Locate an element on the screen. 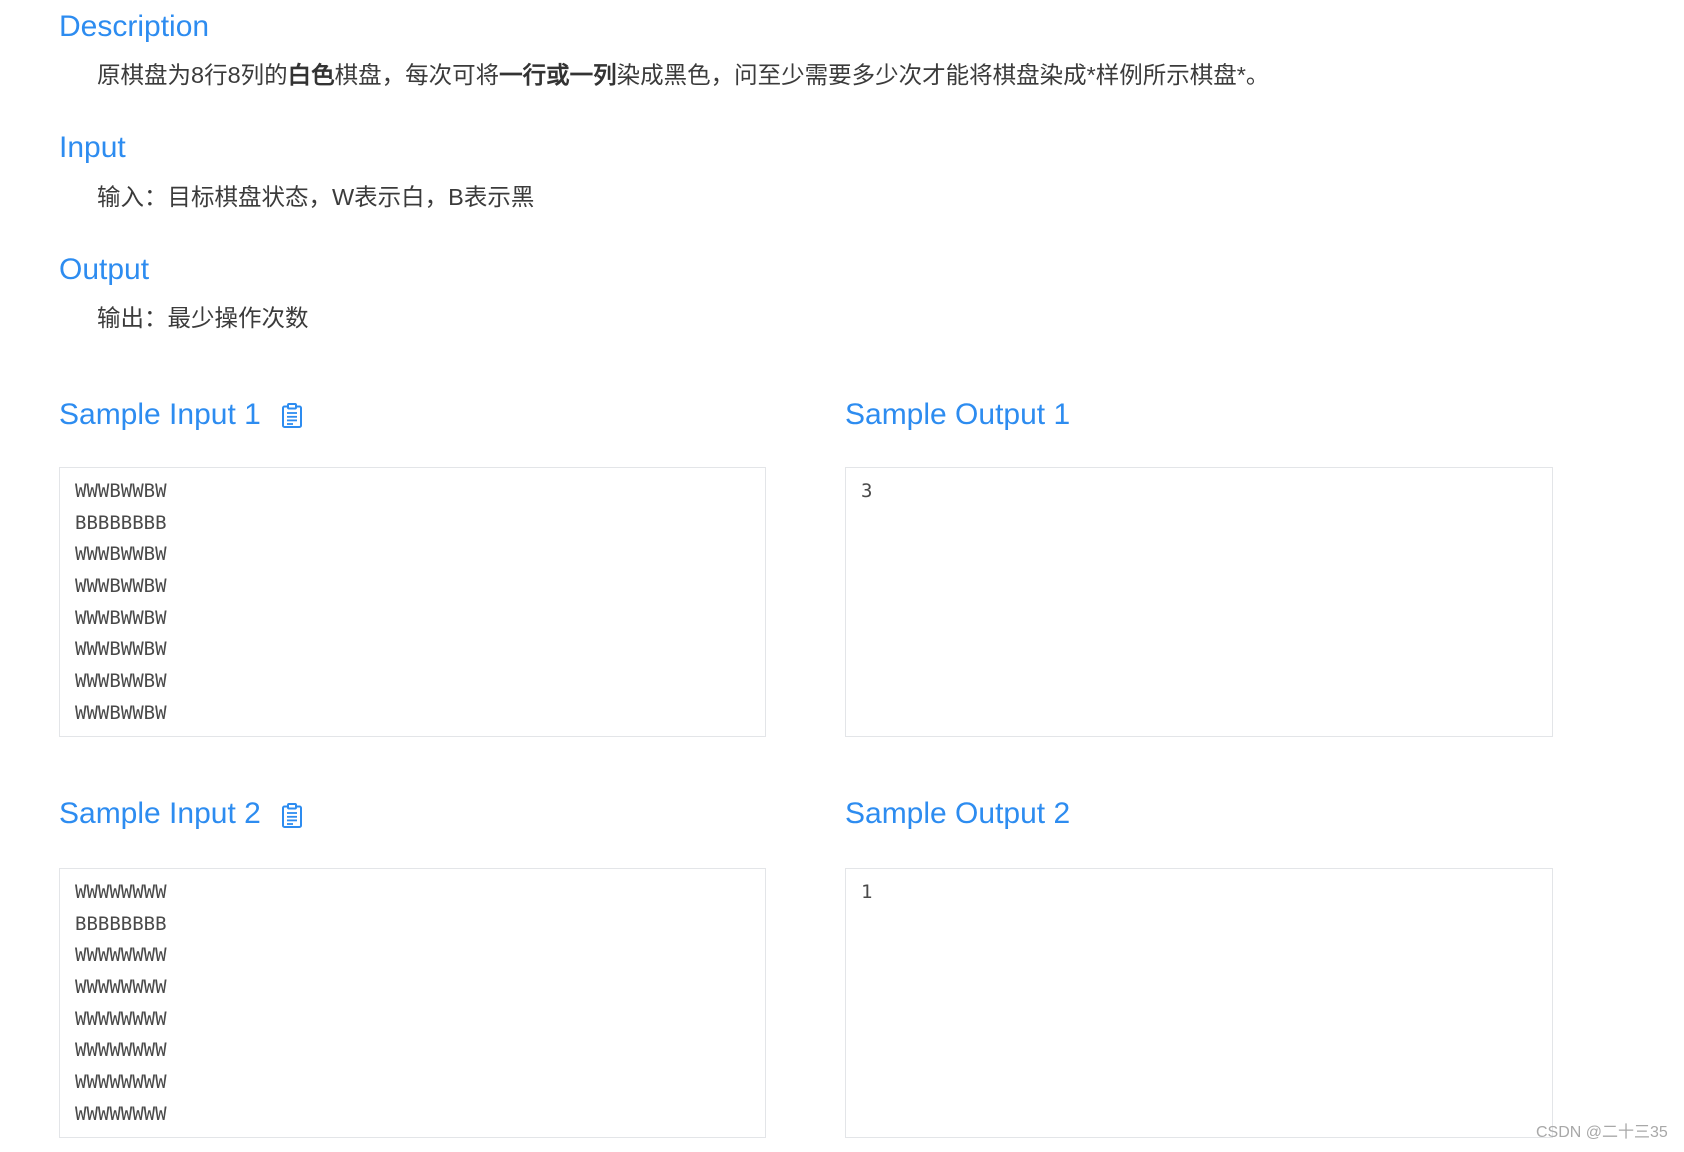 The image size is (1684, 1152). output-heading: Output is located at coordinates (104, 269).